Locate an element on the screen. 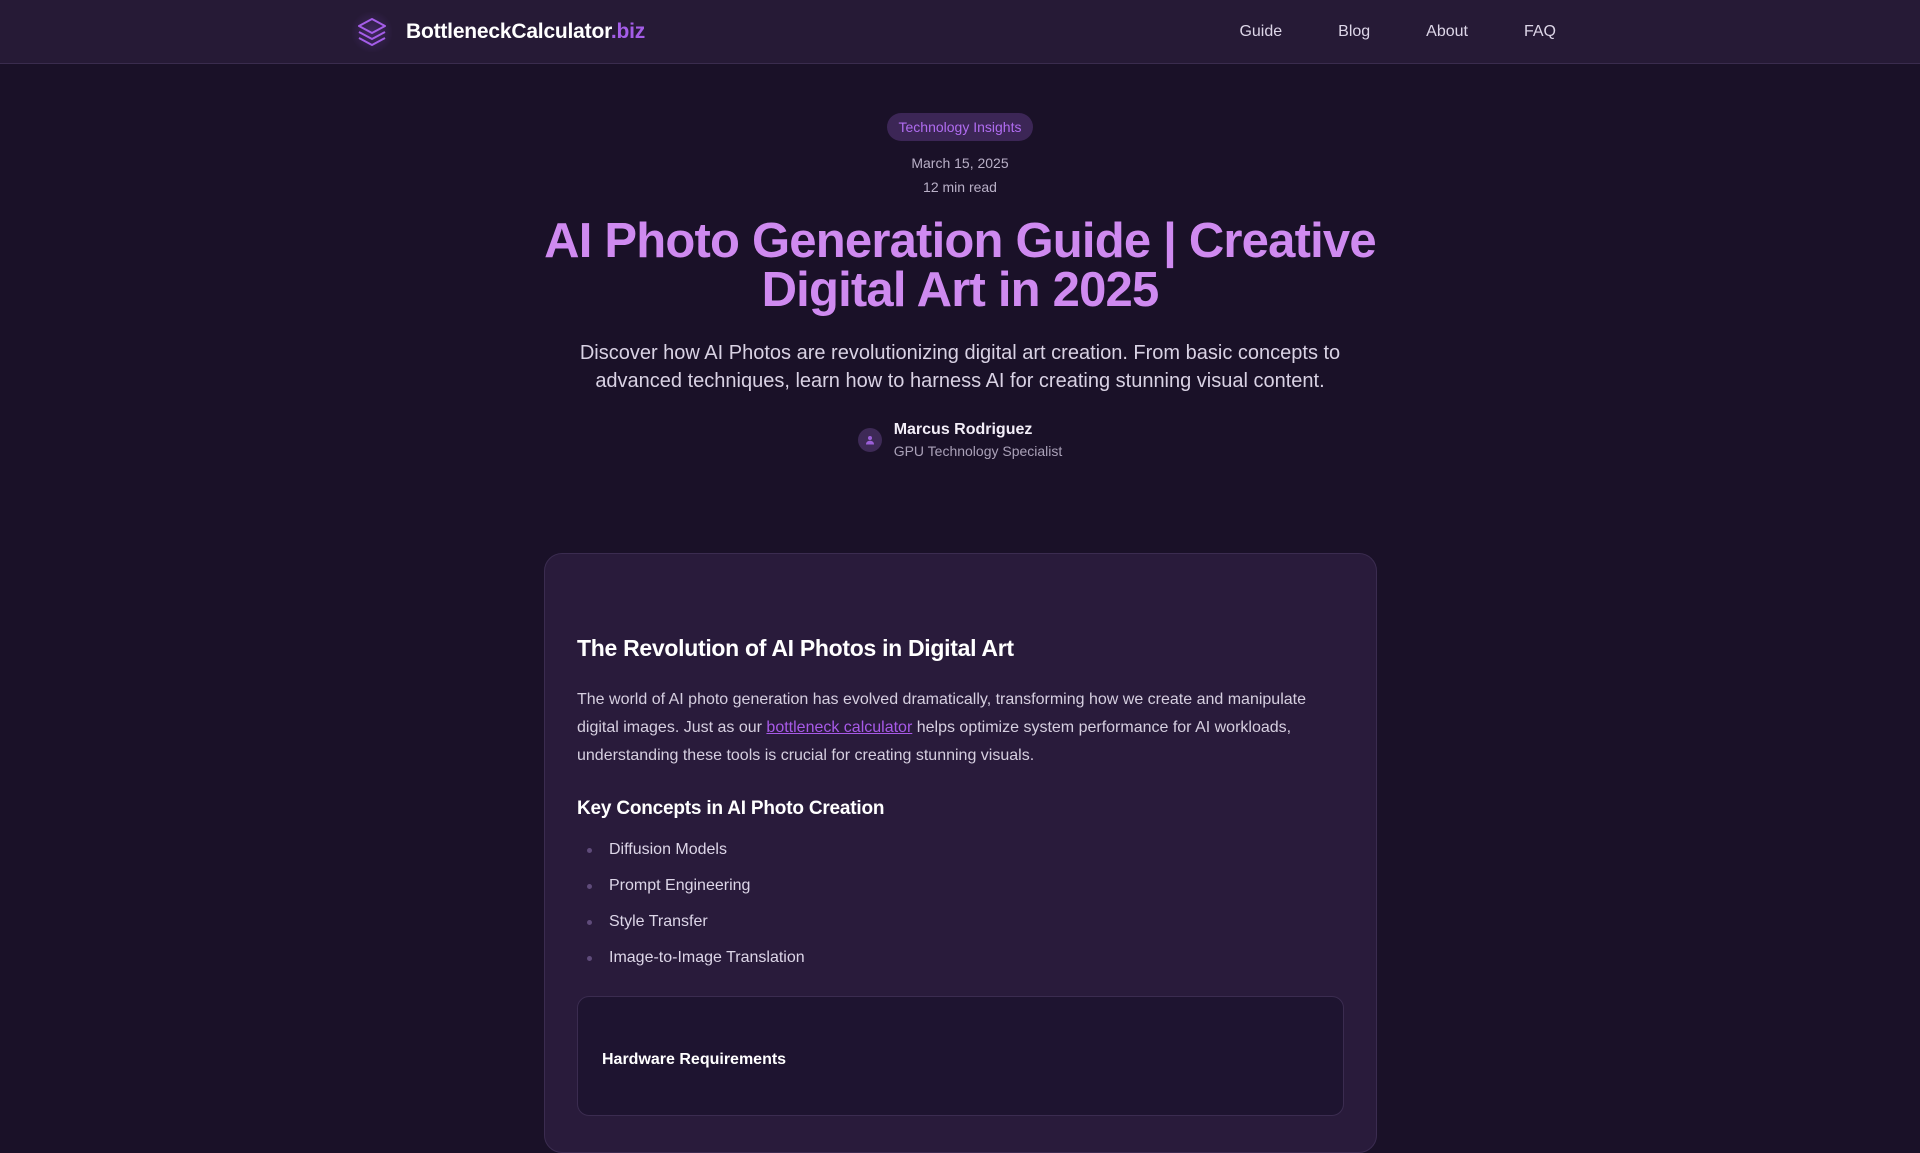 This screenshot has height=1153, width=1920. concepts-heading: Key Concepts in AI Photo Creation is located at coordinates (731, 808).